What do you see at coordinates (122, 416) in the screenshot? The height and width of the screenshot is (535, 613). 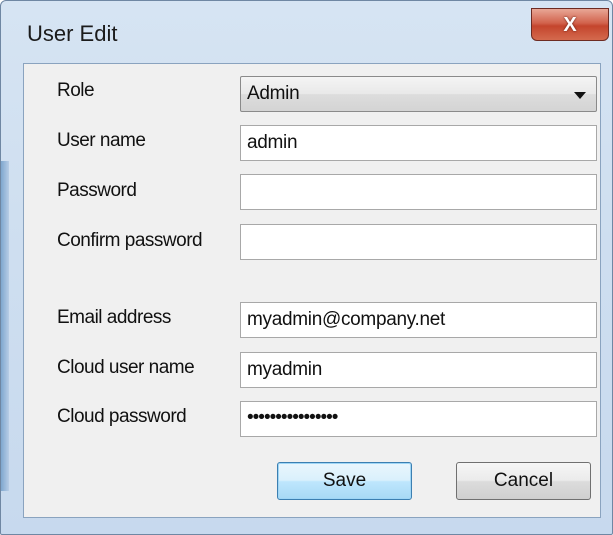 I see `cloud-password-label: Cloud password` at bounding box center [122, 416].